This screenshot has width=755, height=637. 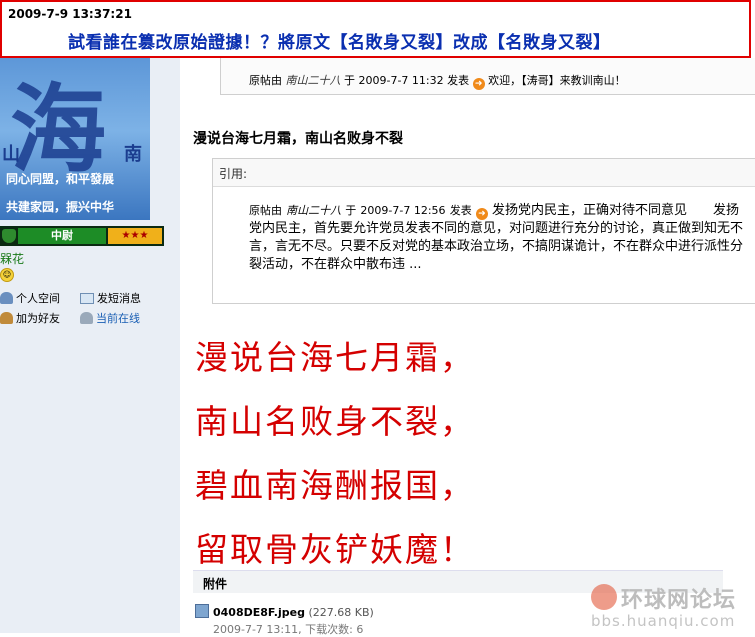 I want to click on quote-datetime: 2009-7-7 12:56, so click(x=403, y=210).